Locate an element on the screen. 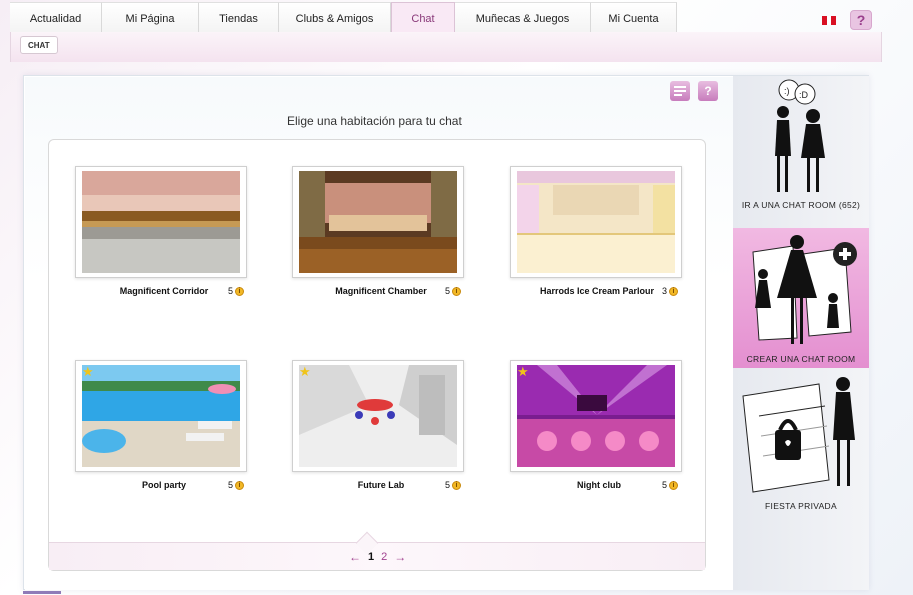  room-card-magnificent-chamber is located at coordinates (378, 222).